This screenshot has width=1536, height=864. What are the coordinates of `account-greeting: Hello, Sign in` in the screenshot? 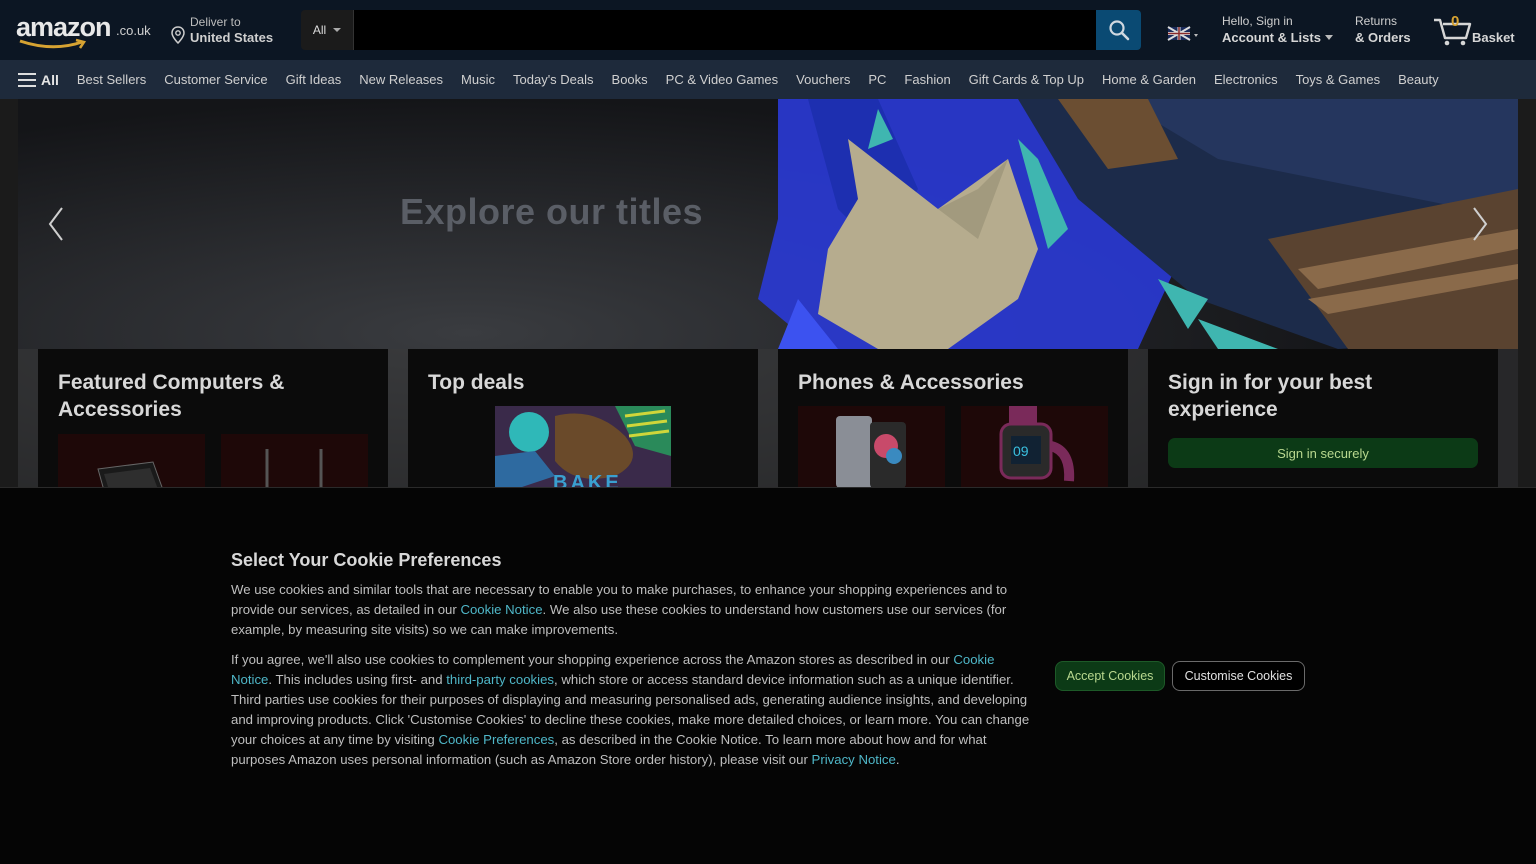 It's located at (1257, 21).